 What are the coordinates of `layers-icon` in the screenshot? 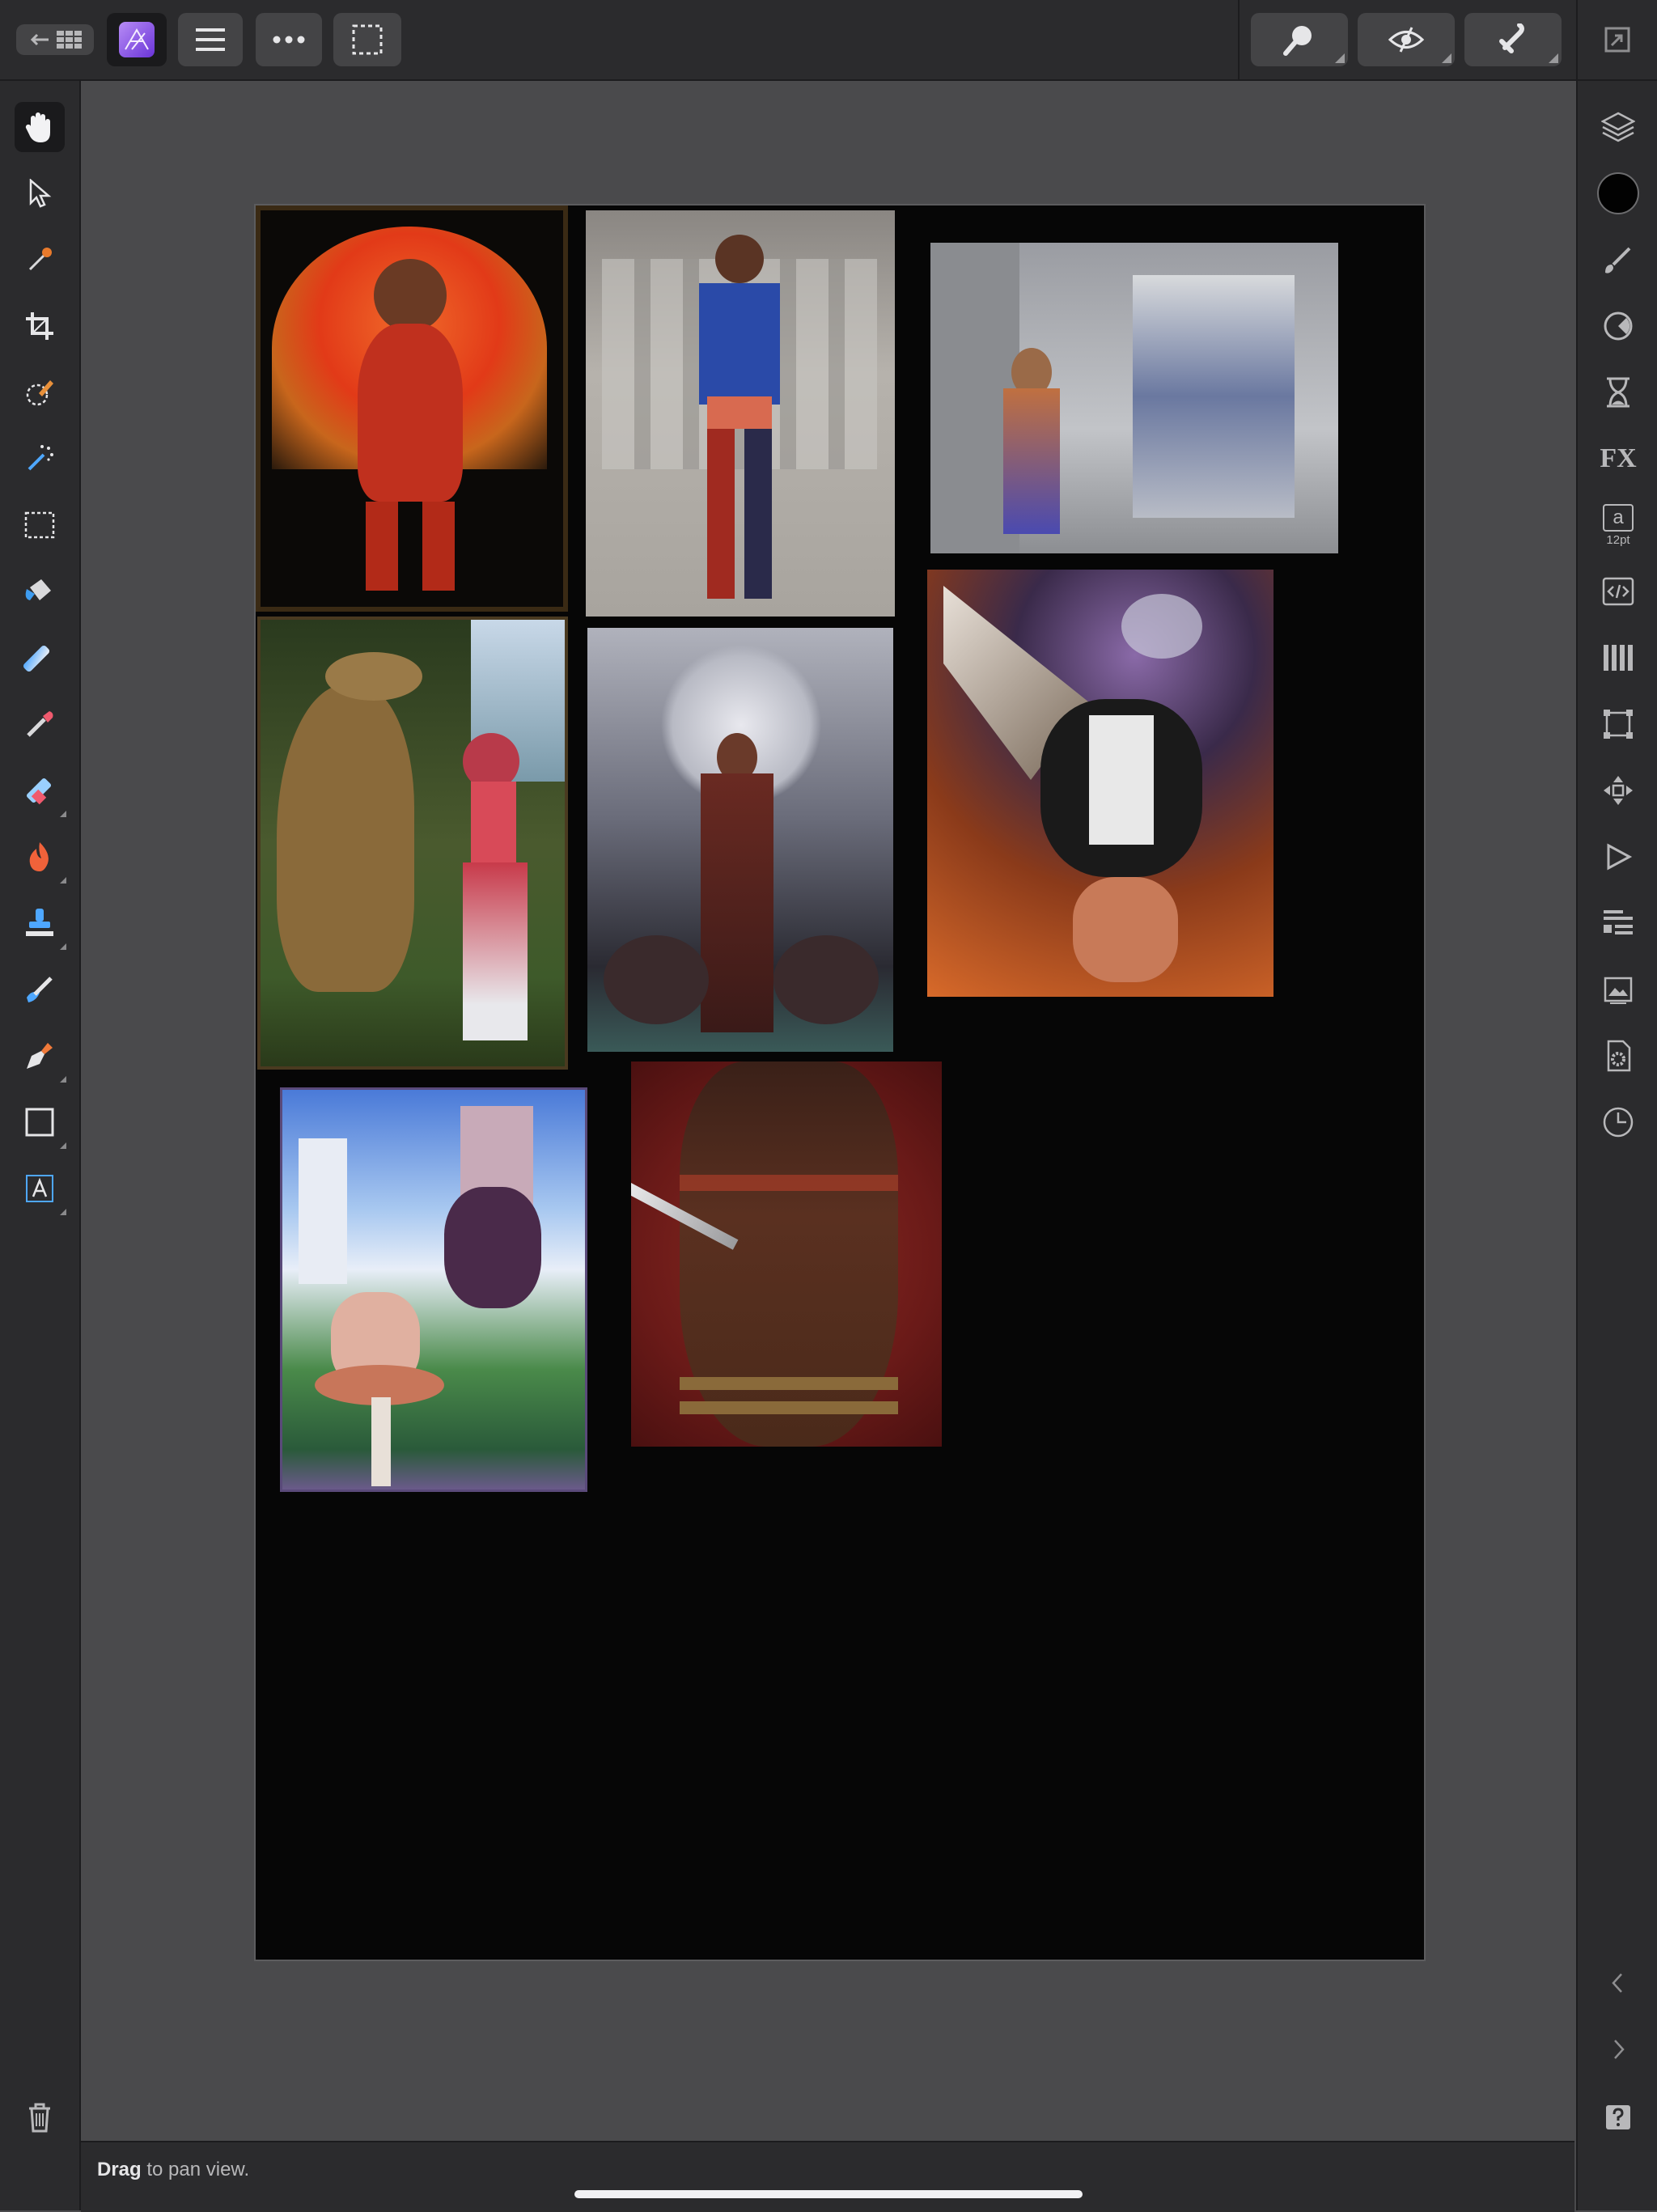 It's located at (1618, 127).